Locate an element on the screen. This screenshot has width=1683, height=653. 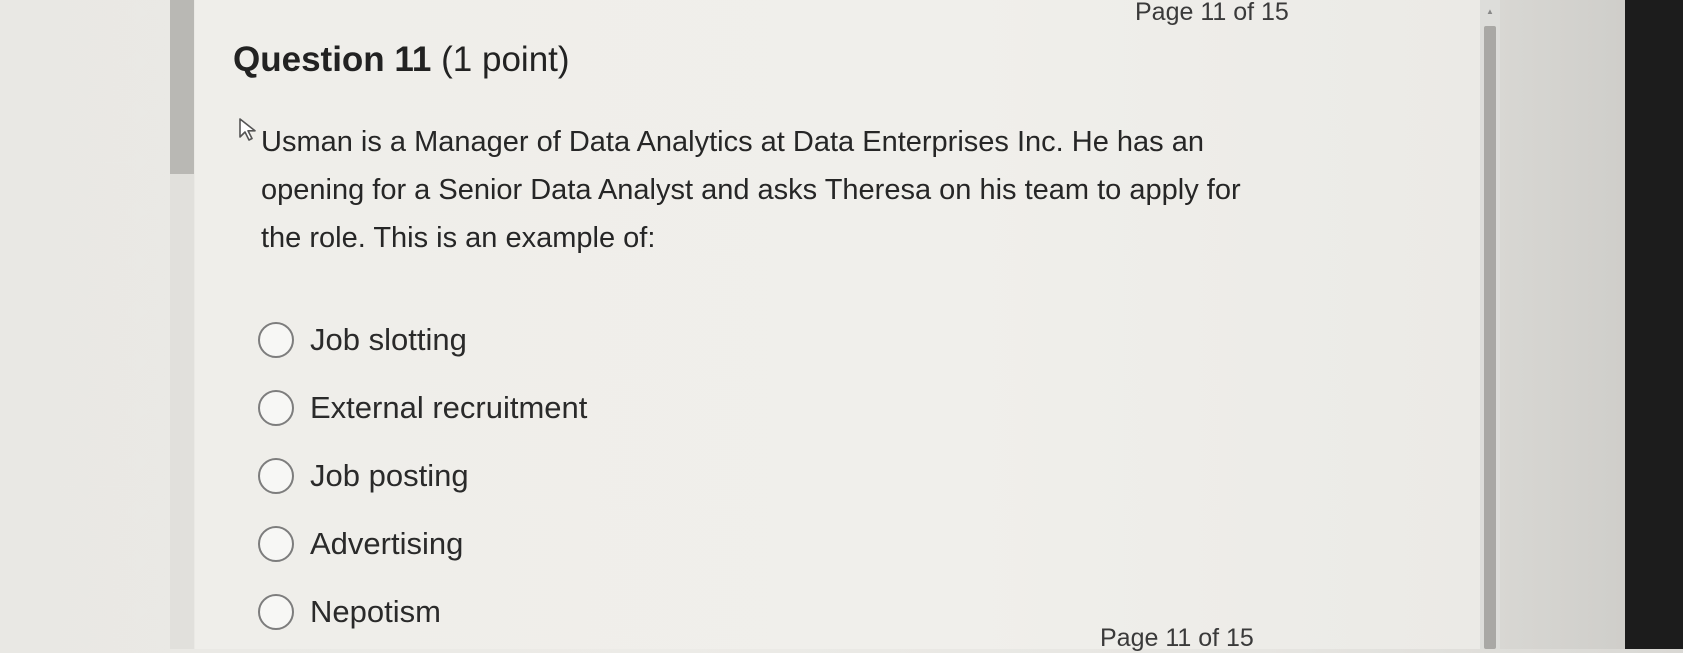
option-label: Advertising is located at coordinates (387, 543).